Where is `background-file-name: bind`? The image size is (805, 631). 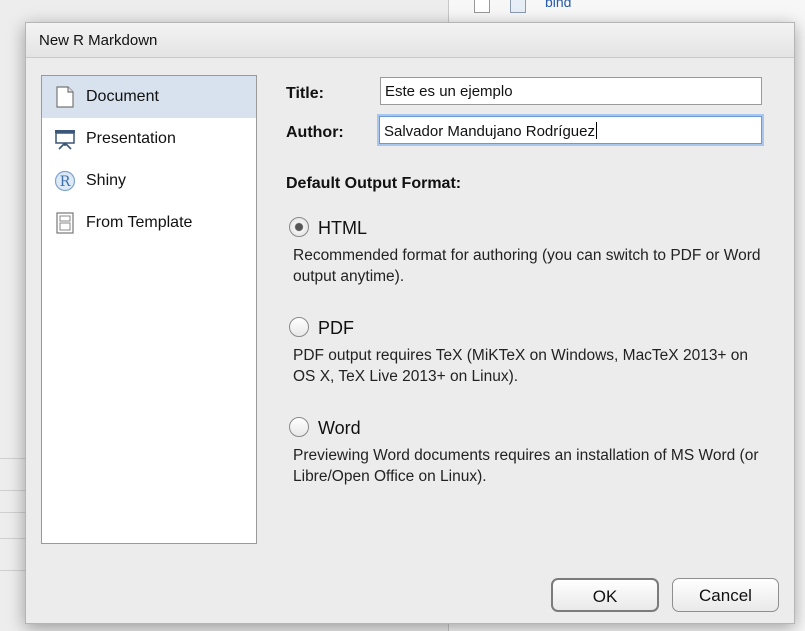
background-file-name: bind is located at coordinates (558, 5).